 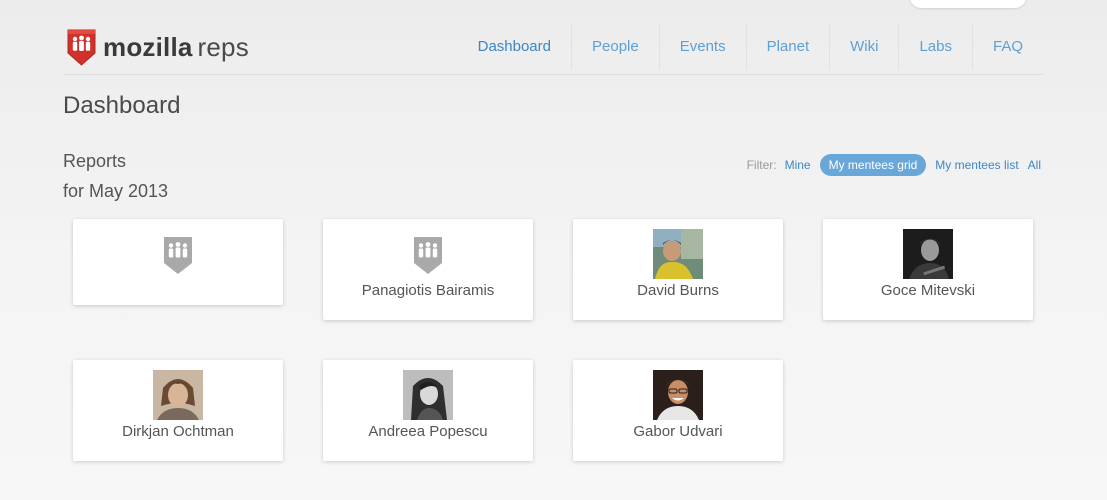 What do you see at coordinates (873, 164) in the screenshot?
I see `filter-my-mentees-grid: My mentees grid` at bounding box center [873, 164].